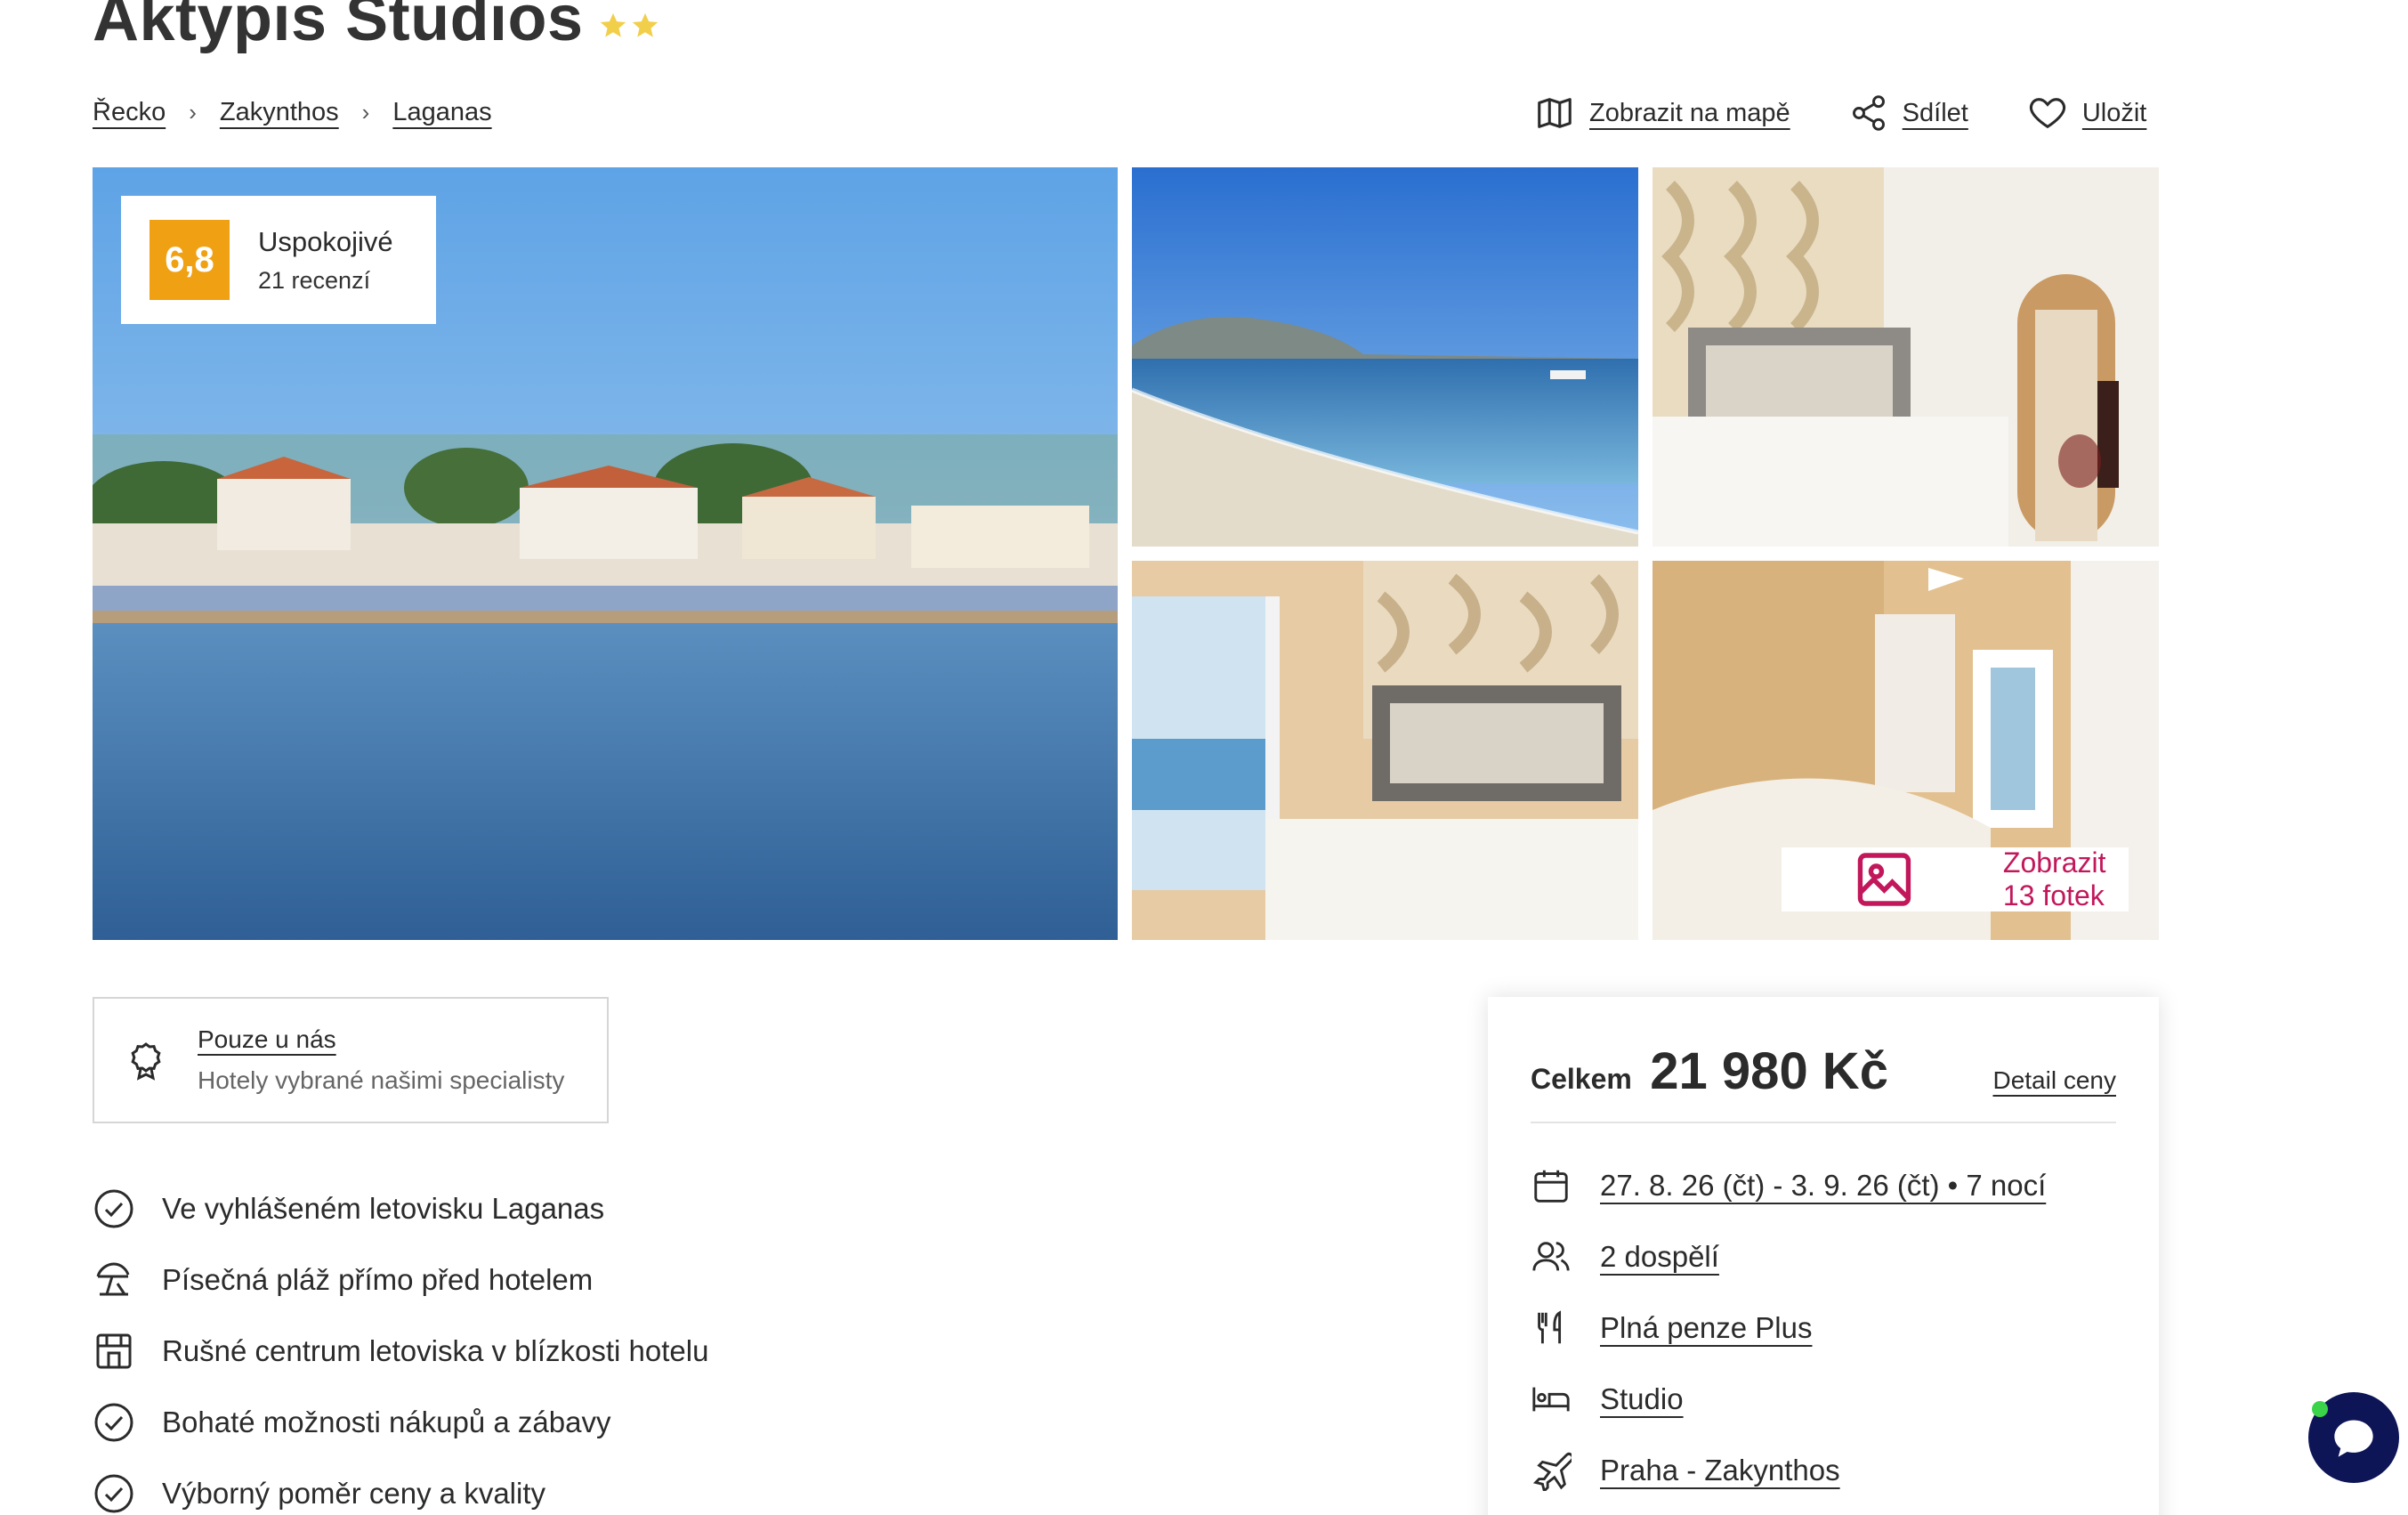 The height and width of the screenshot is (1515, 2408). Describe the element at coordinates (442, 112) in the screenshot. I see `breadcrumb-link-resort: Laganas` at that location.